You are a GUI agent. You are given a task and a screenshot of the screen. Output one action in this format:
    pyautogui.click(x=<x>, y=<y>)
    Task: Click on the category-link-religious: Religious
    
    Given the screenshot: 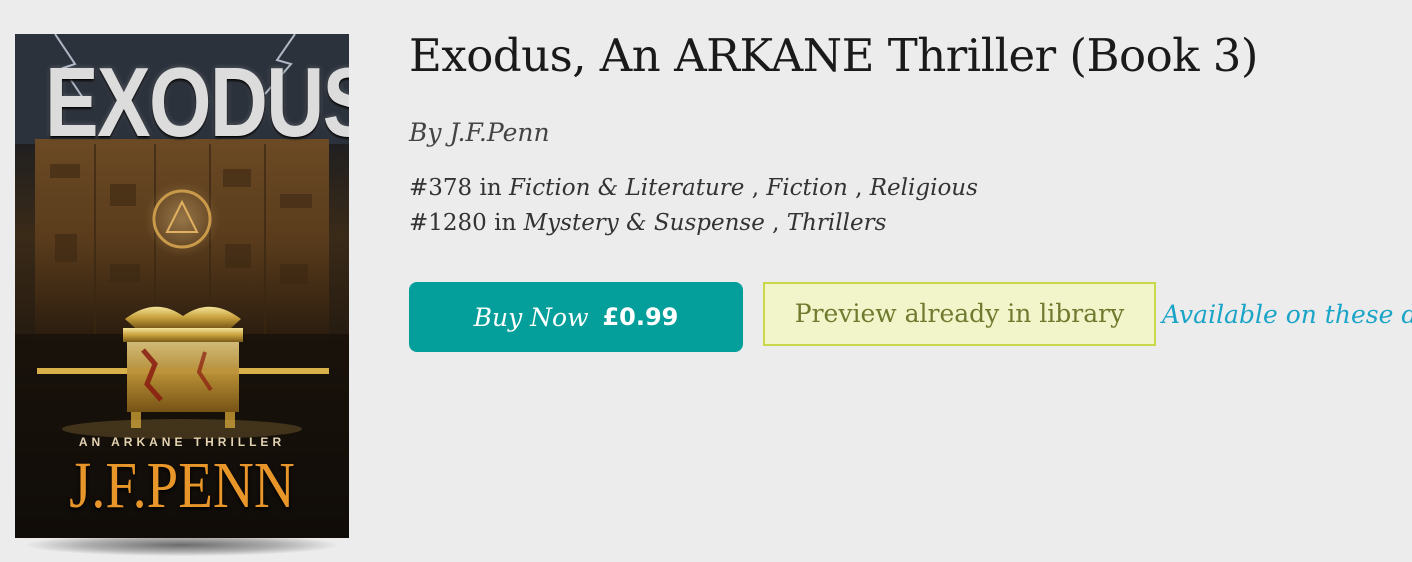 What is the action you would take?
    pyautogui.click(x=924, y=188)
    